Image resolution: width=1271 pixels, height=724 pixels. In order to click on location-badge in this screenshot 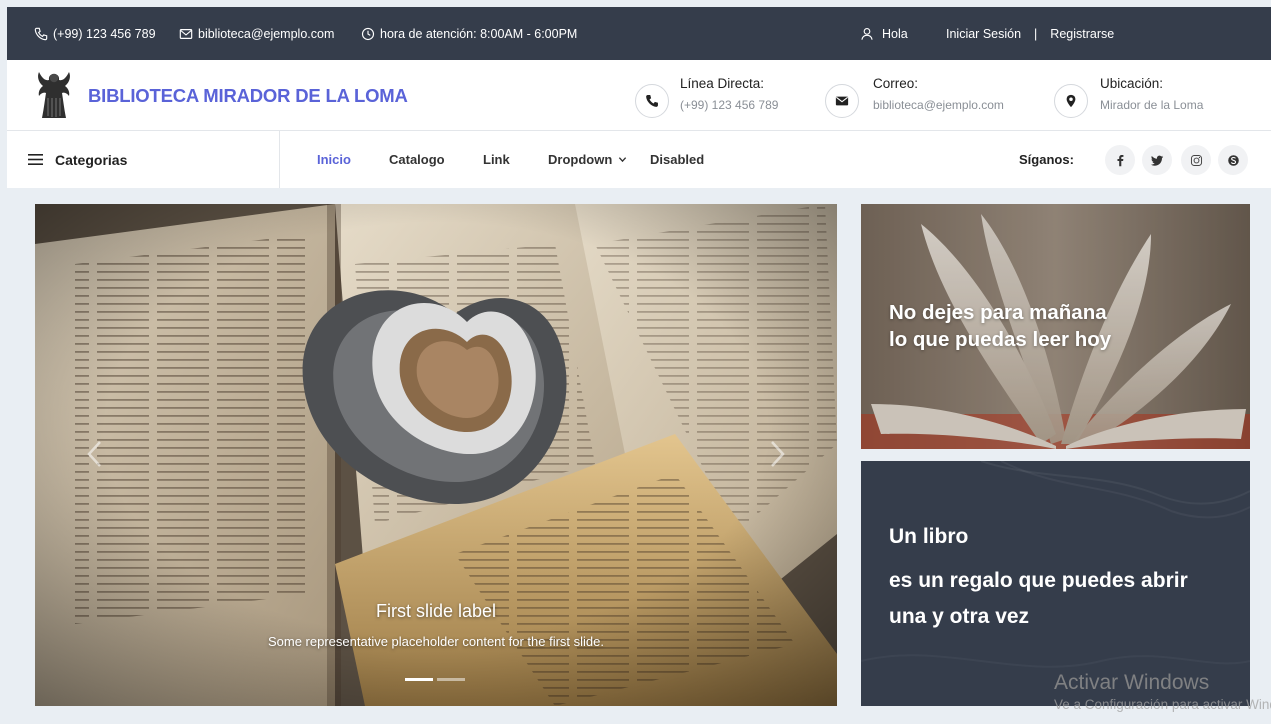, I will do `click(1071, 101)`.